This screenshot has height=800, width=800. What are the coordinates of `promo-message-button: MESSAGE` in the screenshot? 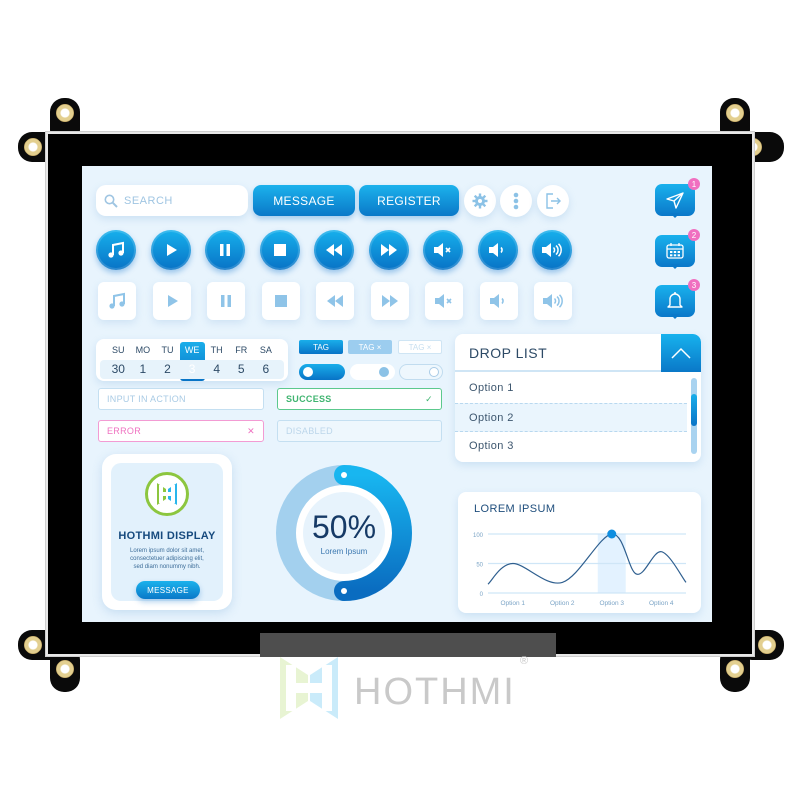 It's located at (168, 590).